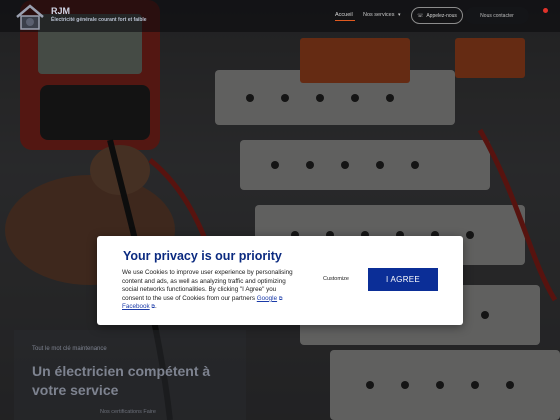 This screenshot has width=560, height=420. I want to click on brand-name: RJM, so click(60, 11).